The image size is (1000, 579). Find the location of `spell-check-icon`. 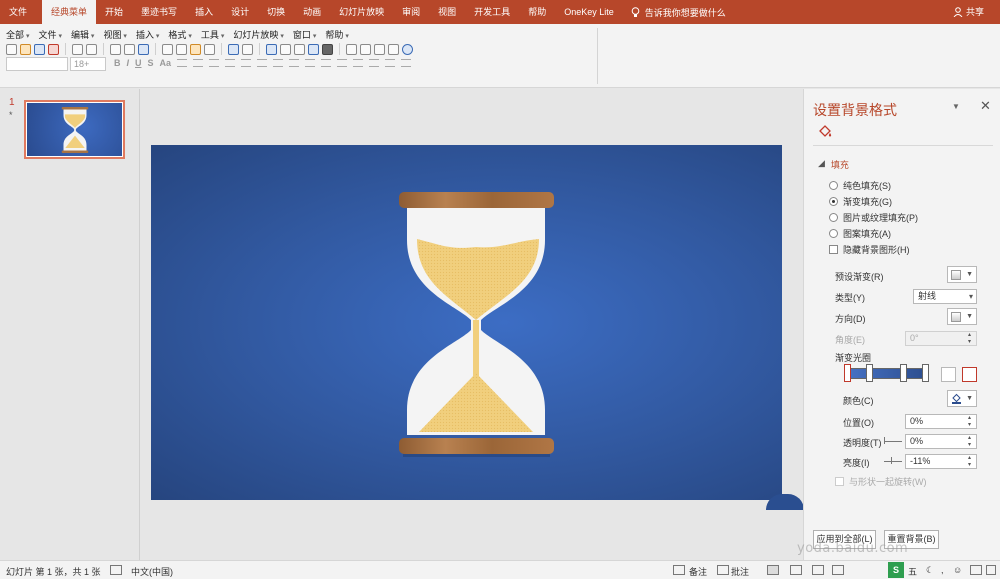

spell-check-icon is located at coordinates (116, 570).